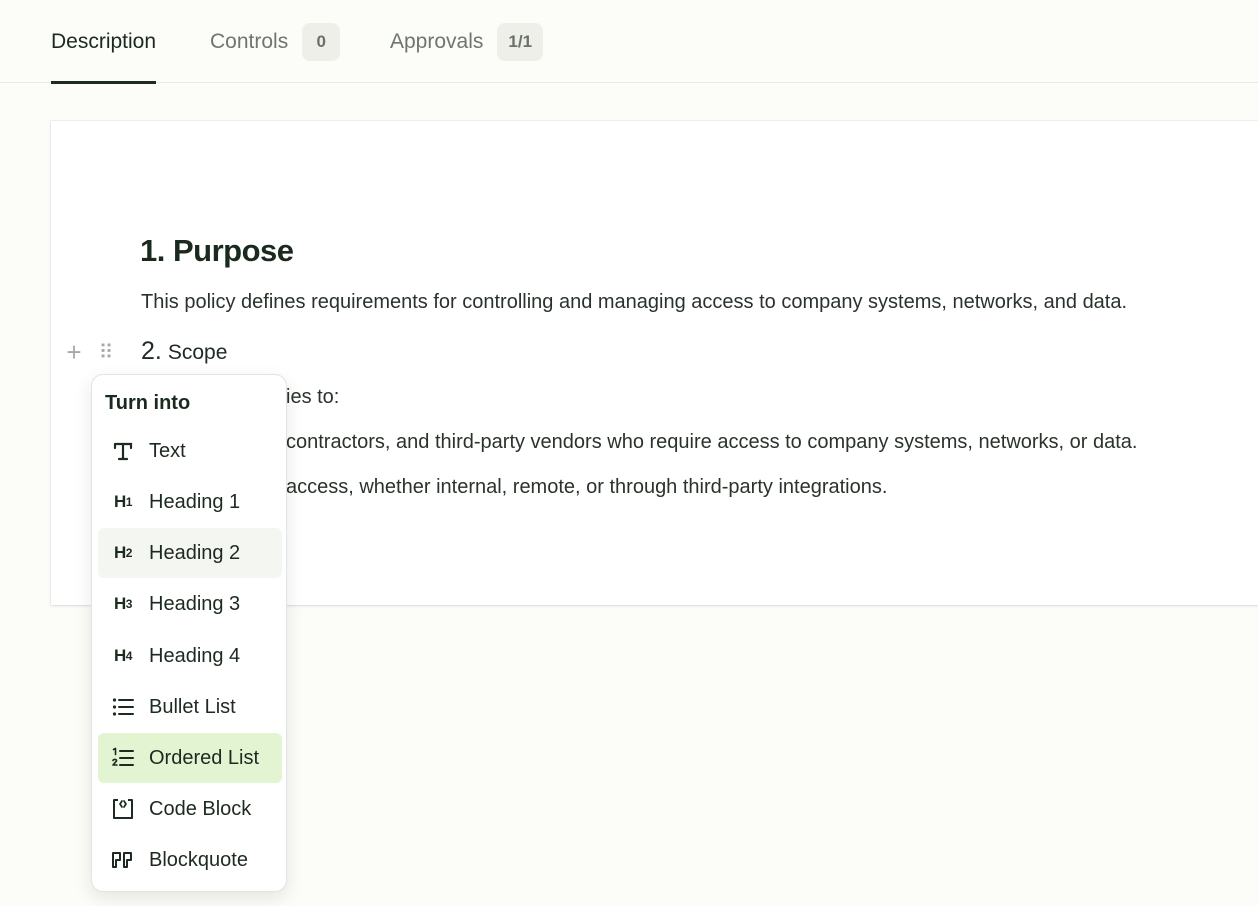 The height and width of the screenshot is (906, 1258). I want to click on menu-item-label: Code Block, so click(200, 808).